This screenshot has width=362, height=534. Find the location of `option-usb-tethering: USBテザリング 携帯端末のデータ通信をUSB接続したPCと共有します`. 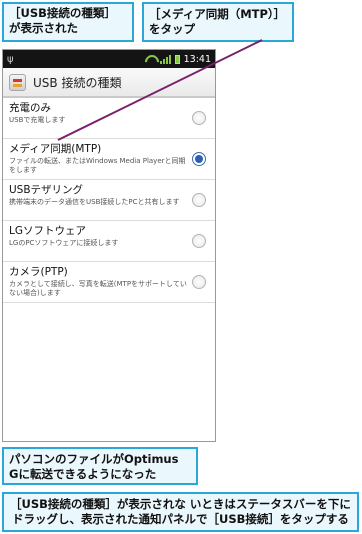

option-usb-tethering: USBテザリング 携帯端末のデータ通信をUSB接続したPCと共有します is located at coordinates (109, 200).